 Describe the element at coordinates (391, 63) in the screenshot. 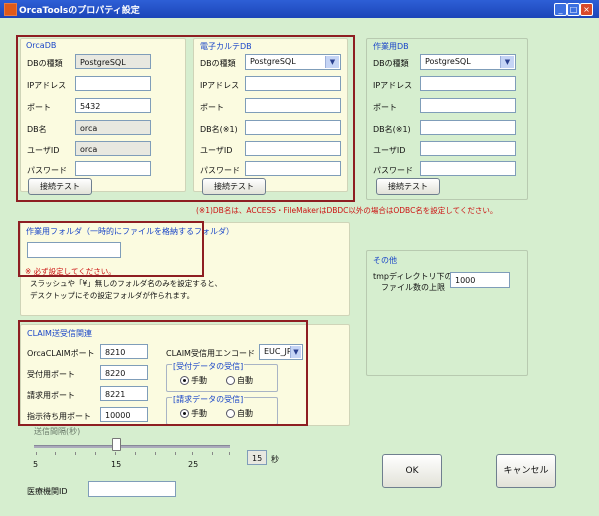

I see `workdb-label-dbtype: DBの種類` at that location.